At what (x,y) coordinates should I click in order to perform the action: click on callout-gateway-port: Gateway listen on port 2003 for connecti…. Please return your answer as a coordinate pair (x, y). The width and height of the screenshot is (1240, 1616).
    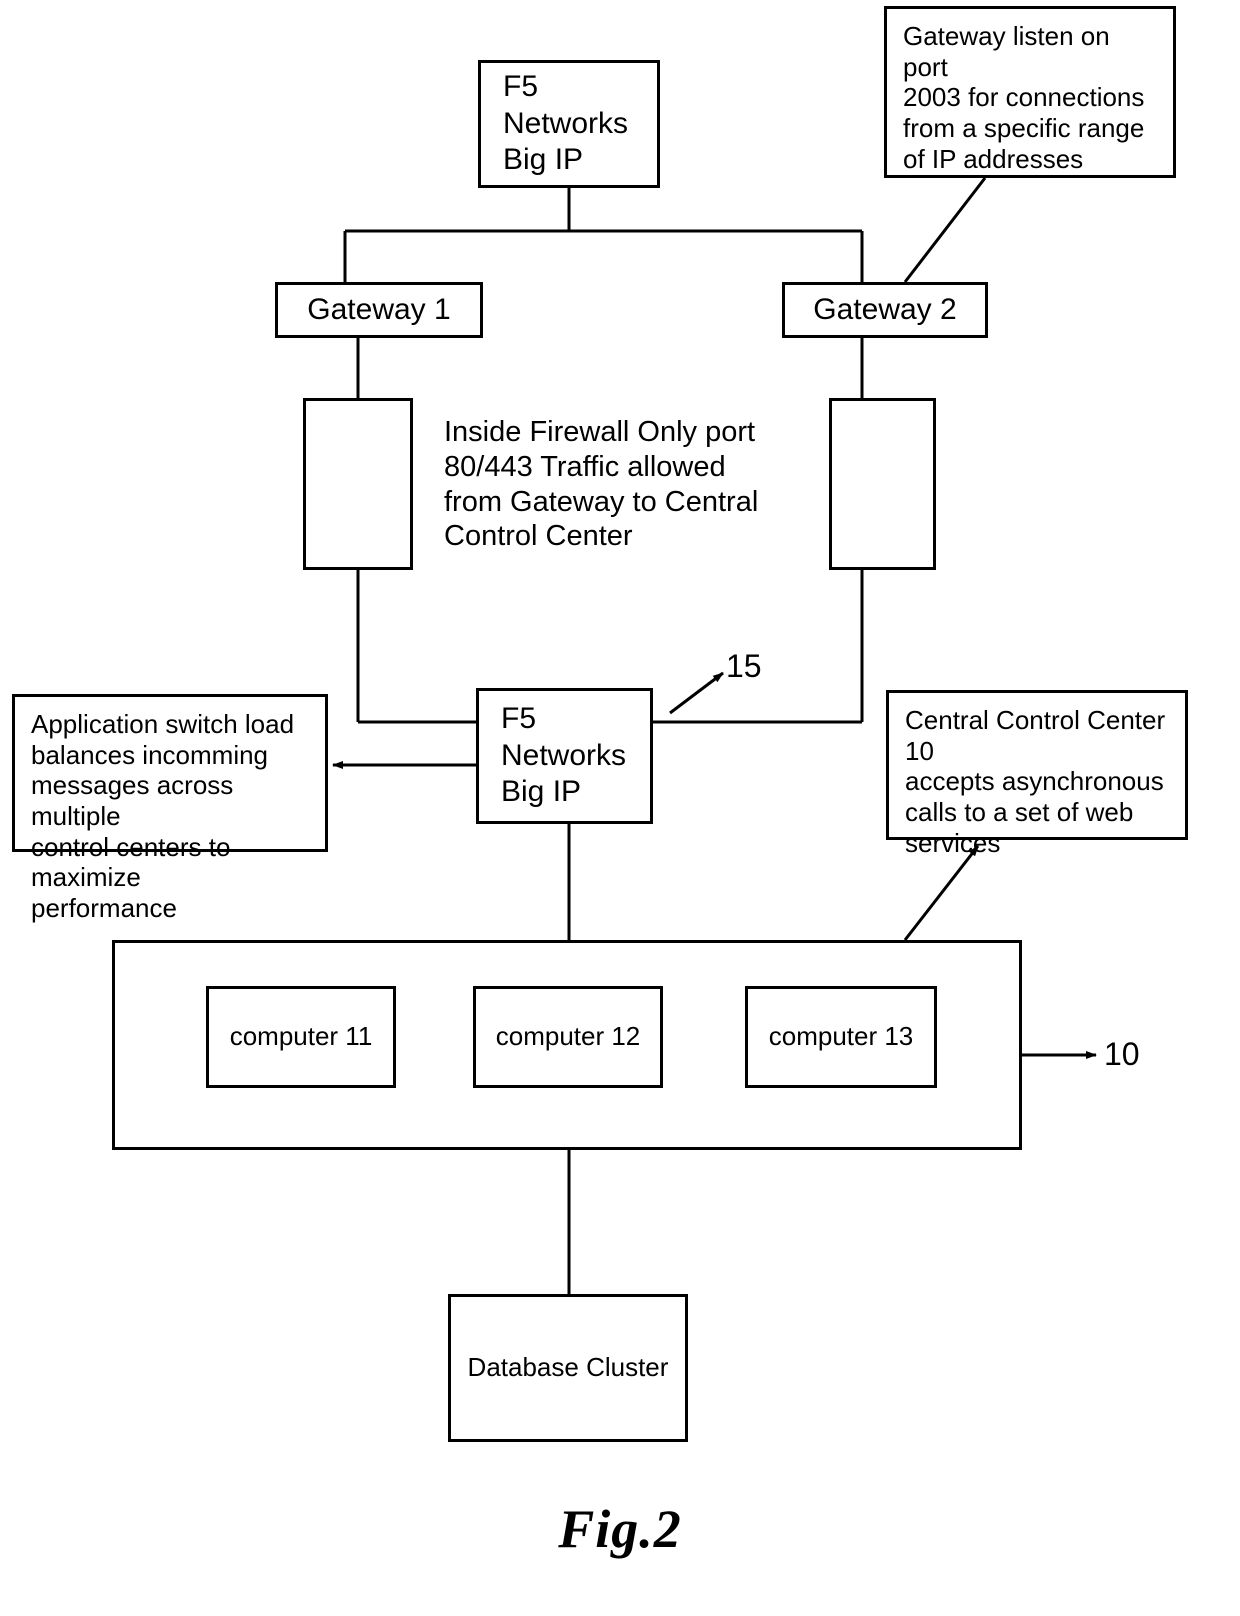
    Looking at the image, I should click on (1030, 92).